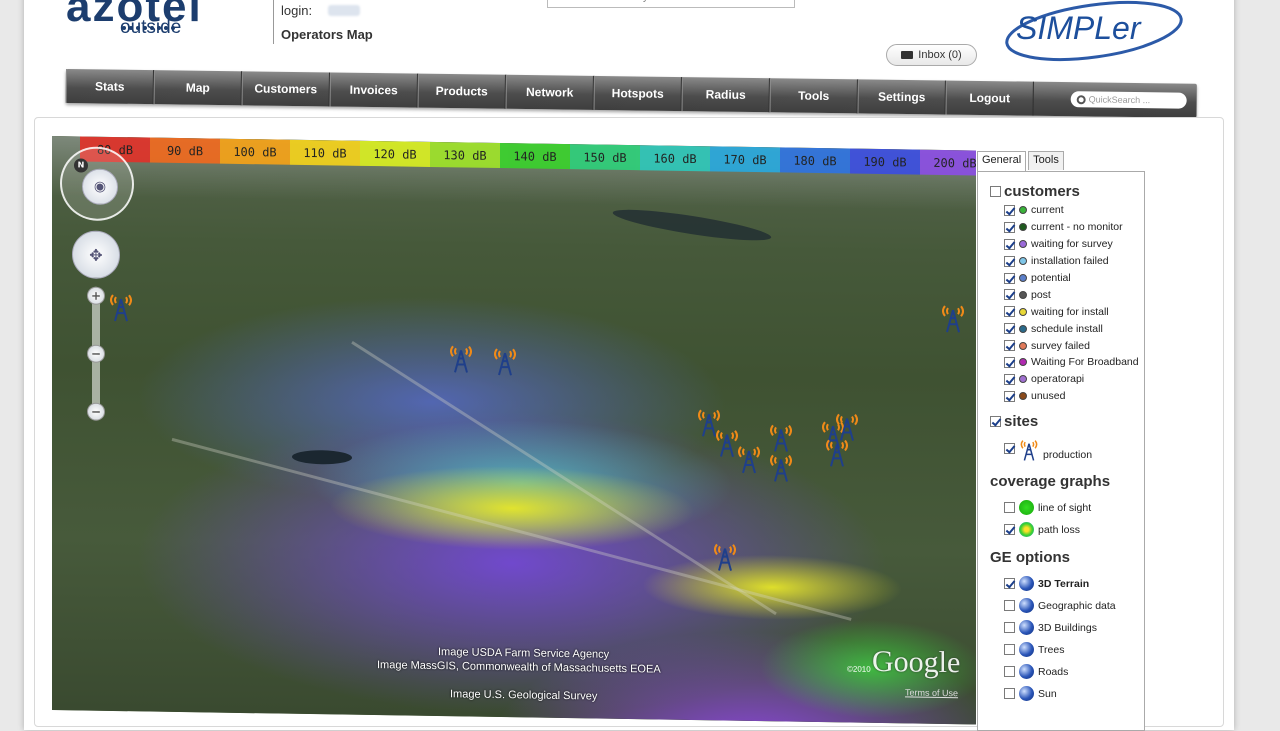 This screenshot has width=1280, height=731. What do you see at coordinates (1067, 606) in the screenshot?
I see `ge-option-row: Geographic data` at bounding box center [1067, 606].